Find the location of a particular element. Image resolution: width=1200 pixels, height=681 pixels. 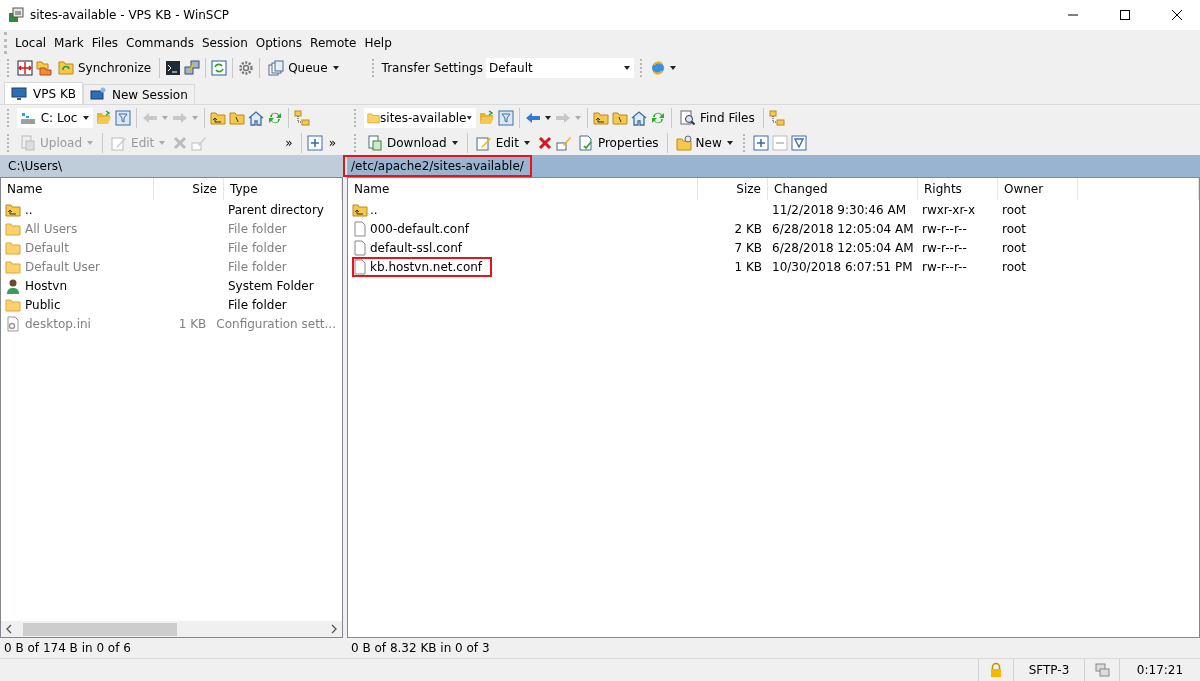

file-size: 1 KB is located at coordinates (192, 323).